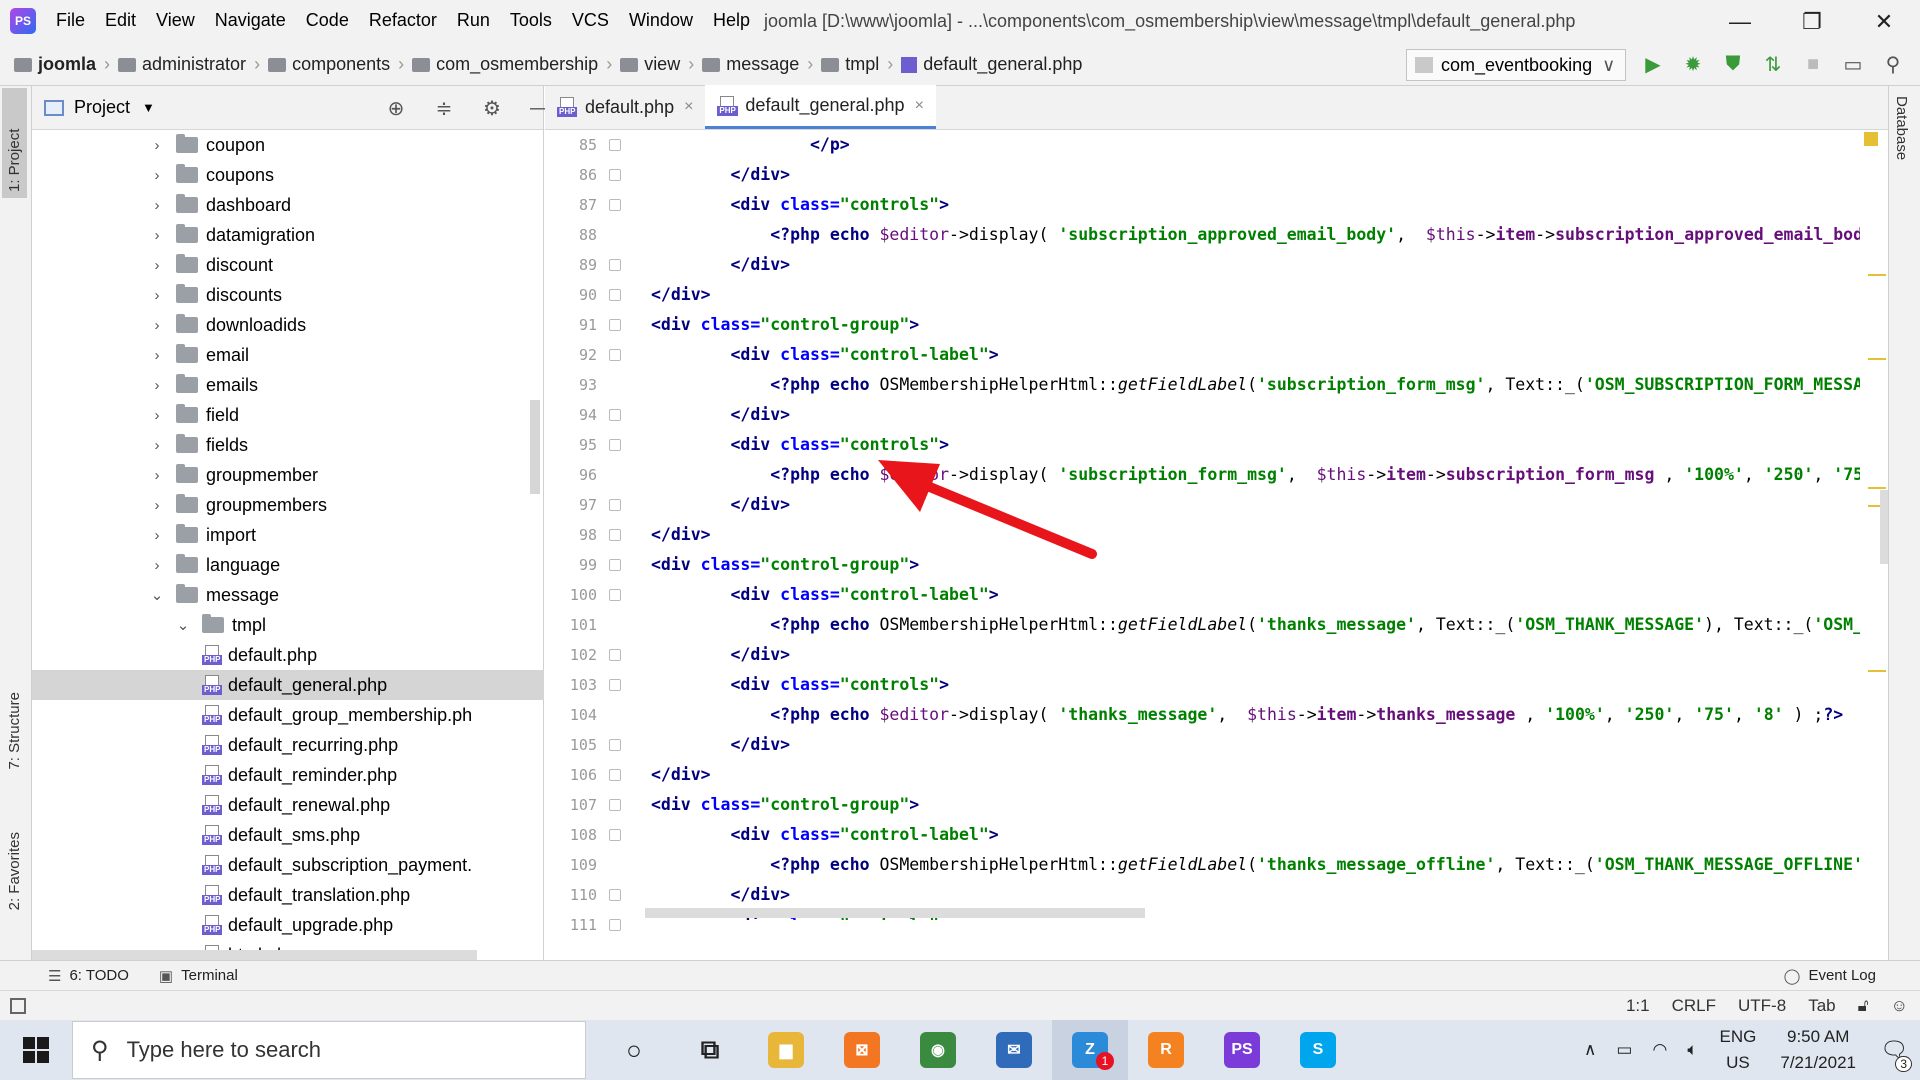 This screenshot has height=1080, width=1920. What do you see at coordinates (396, 108) in the screenshot?
I see `locate-icon: ⊕` at bounding box center [396, 108].